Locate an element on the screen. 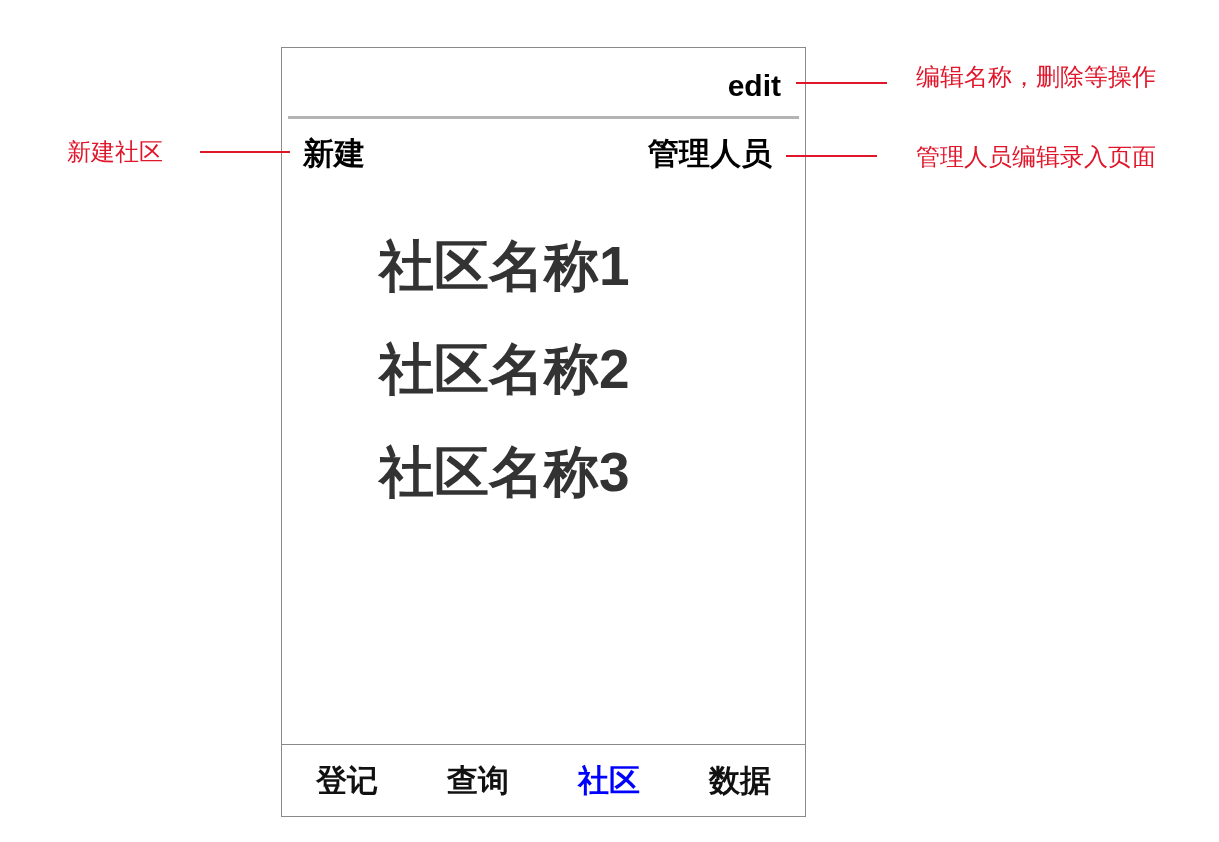 The height and width of the screenshot is (842, 1219). manage-staff-link: 管理人员 is located at coordinates (710, 154).